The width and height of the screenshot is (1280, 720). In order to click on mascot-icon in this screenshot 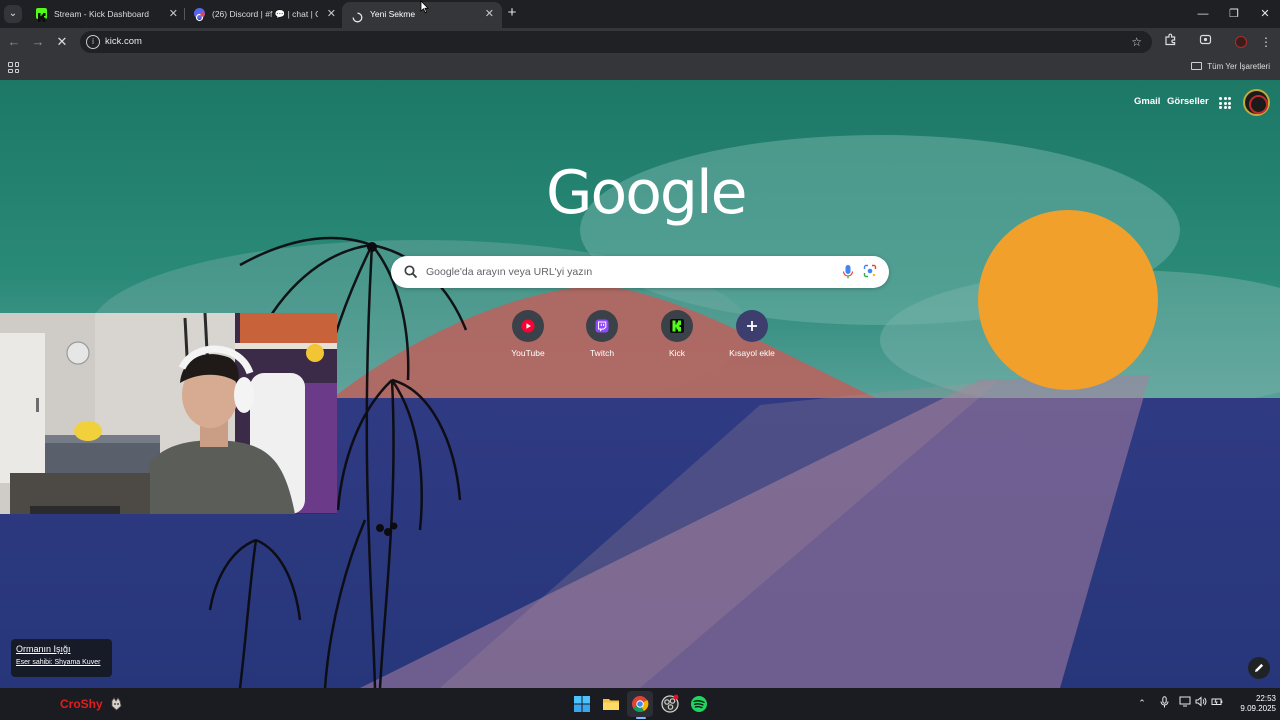, I will do `click(116, 704)`.